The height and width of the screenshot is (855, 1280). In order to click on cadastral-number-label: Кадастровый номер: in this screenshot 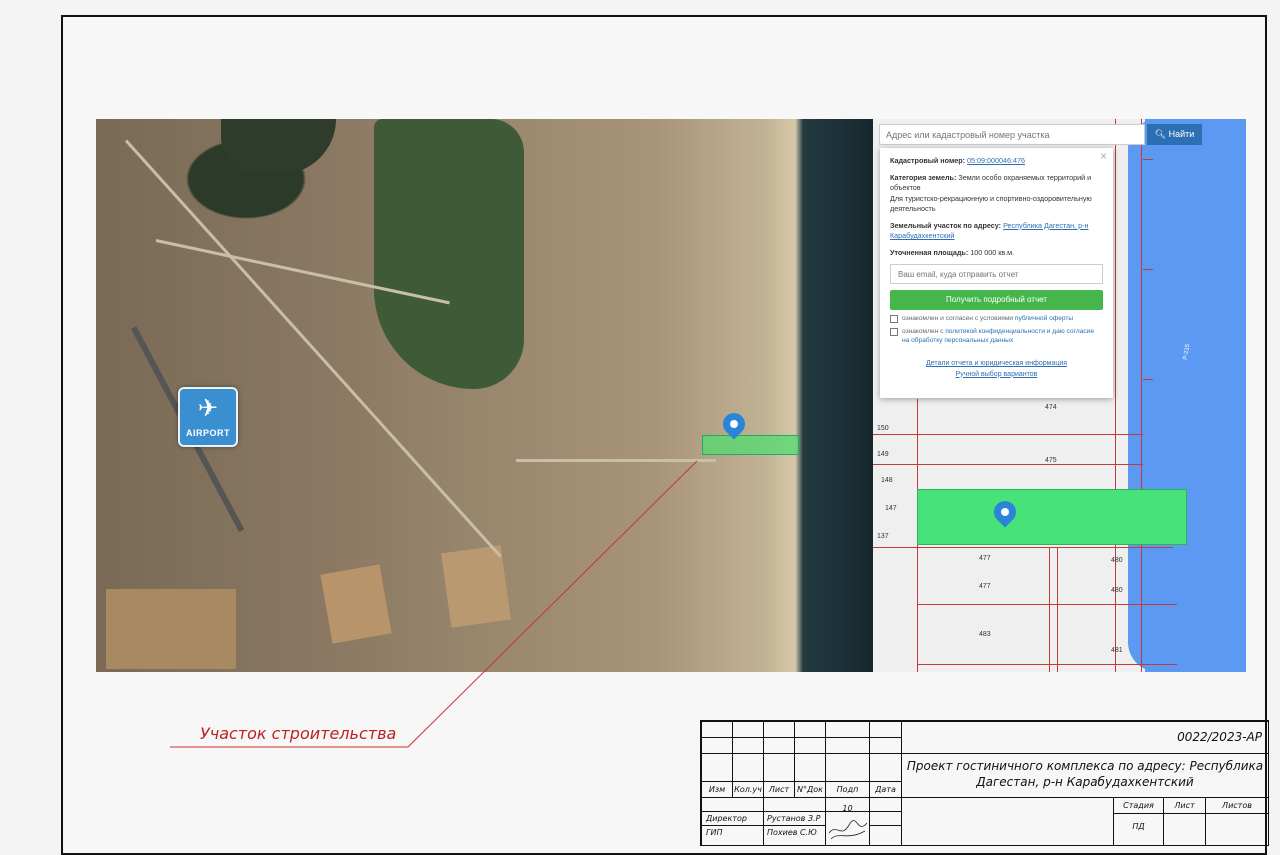, I will do `click(928, 160)`.